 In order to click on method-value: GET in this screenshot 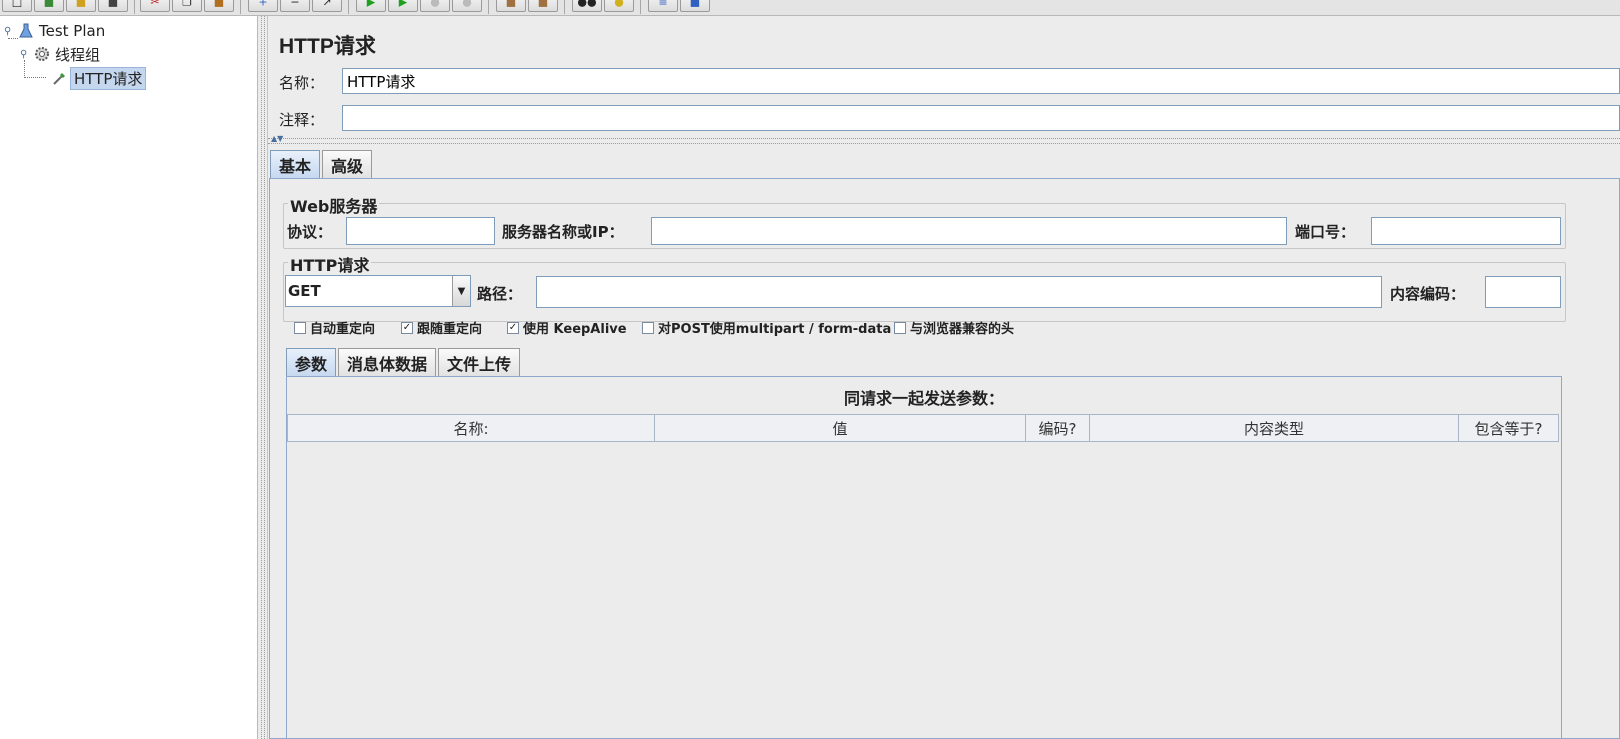, I will do `click(304, 291)`.